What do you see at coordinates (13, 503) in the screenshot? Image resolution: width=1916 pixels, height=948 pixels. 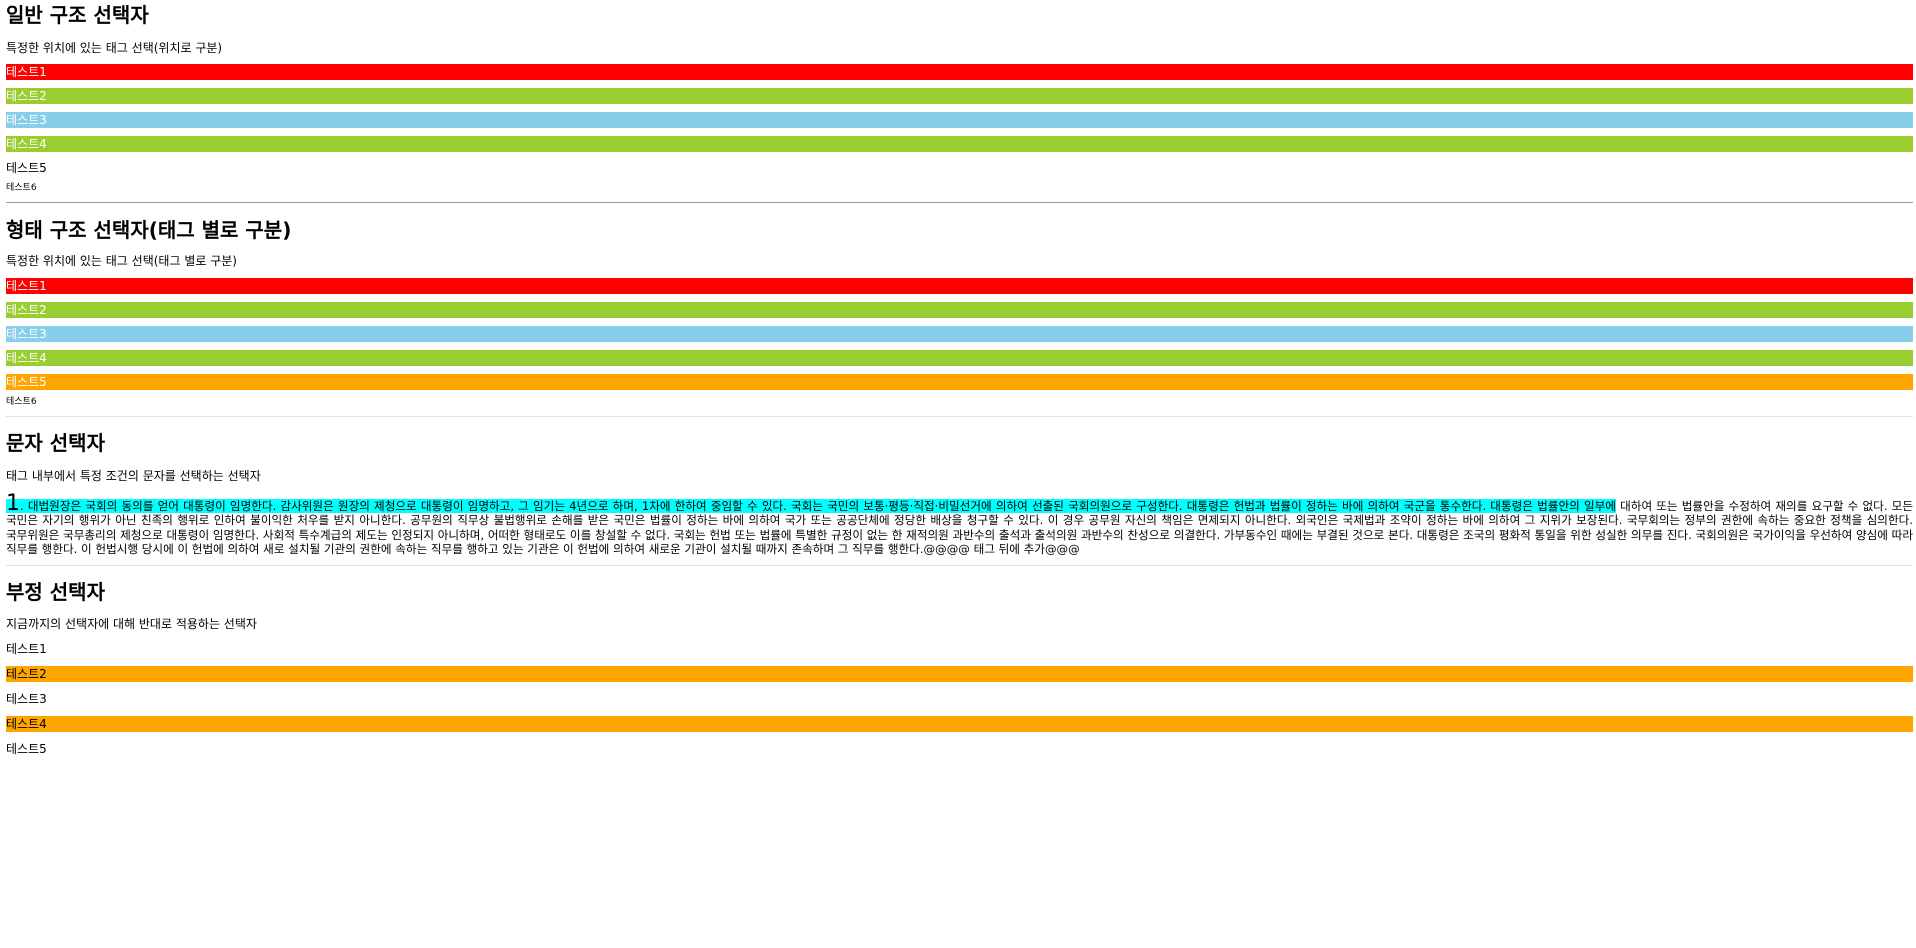 I see `first-letter: 1` at bounding box center [13, 503].